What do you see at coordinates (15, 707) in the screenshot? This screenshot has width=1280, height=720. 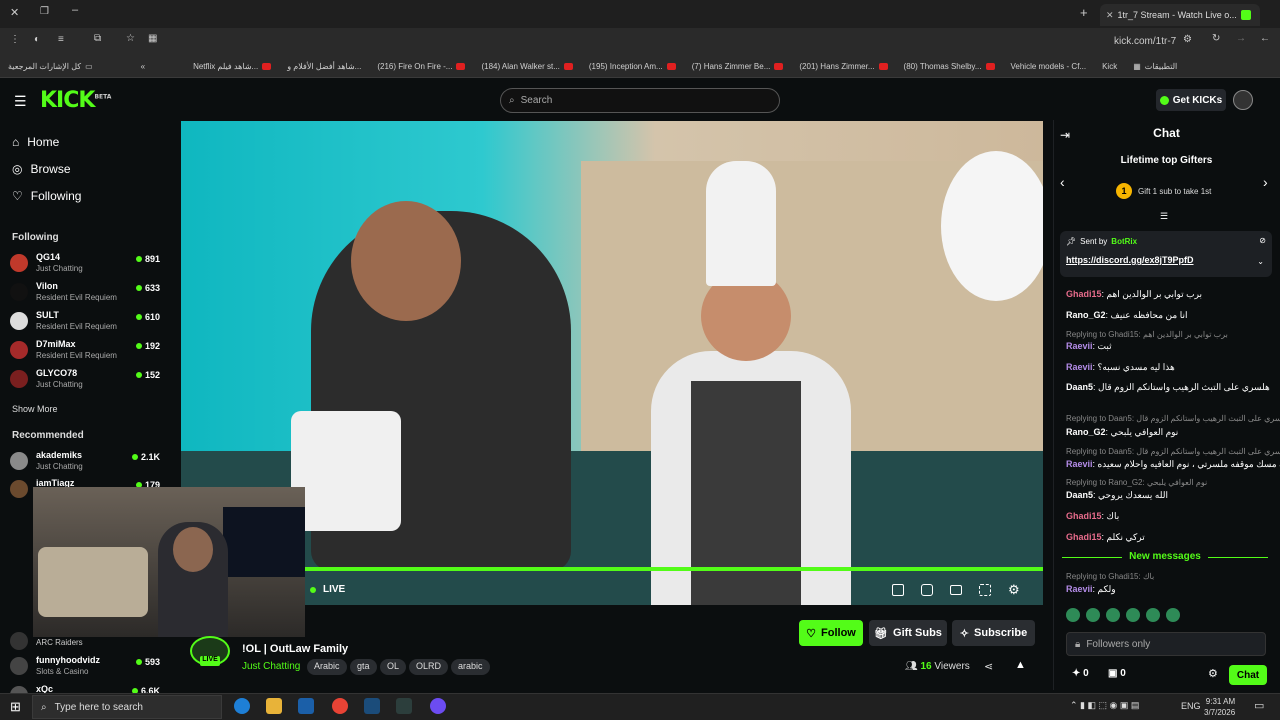 I see `windows-start-icon: ⊞` at bounding box center [15, 707].